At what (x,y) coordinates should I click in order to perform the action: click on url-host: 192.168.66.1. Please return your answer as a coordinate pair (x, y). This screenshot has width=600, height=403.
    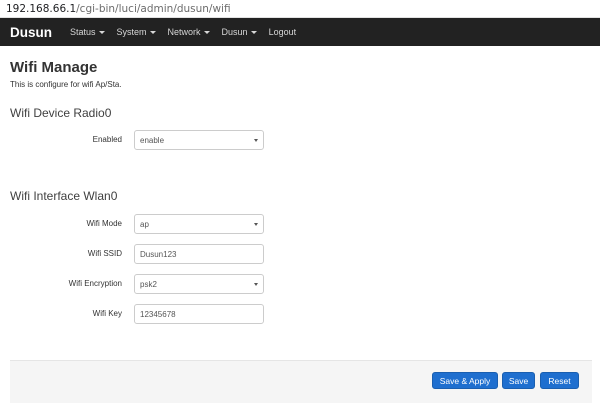
    Looking at the image, I should click on (41, 8).